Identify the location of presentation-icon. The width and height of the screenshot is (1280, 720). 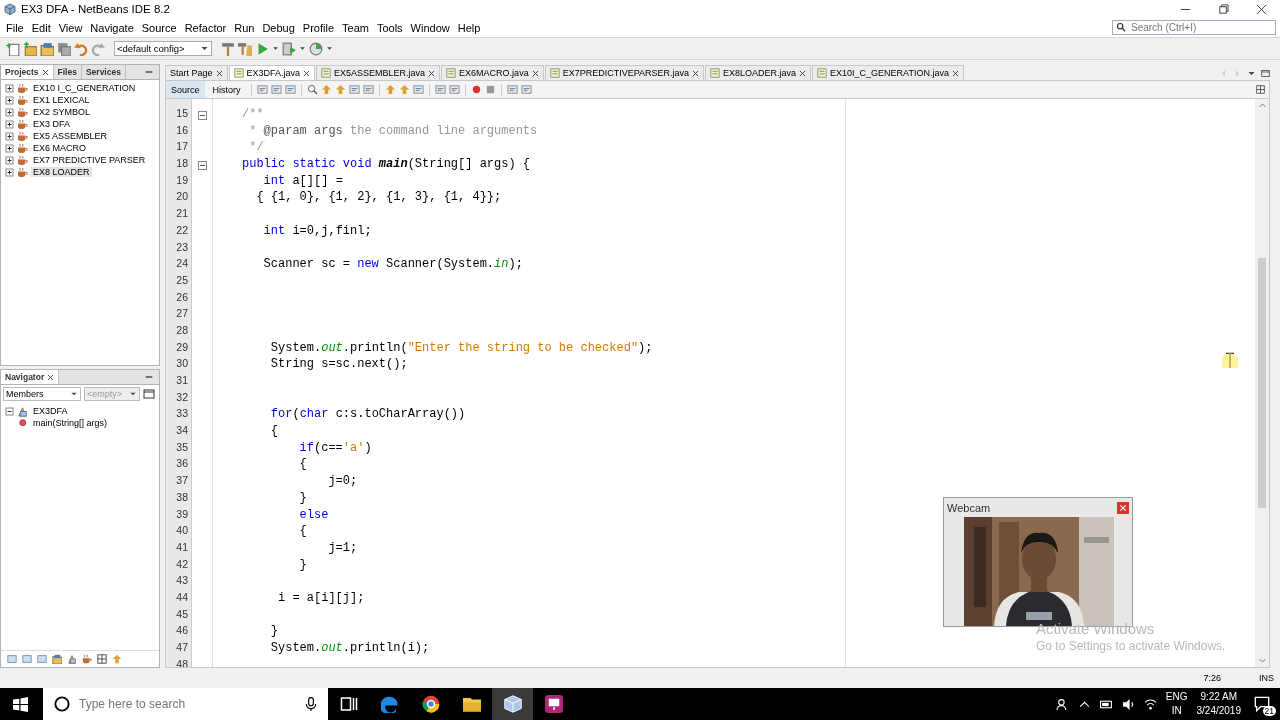
(553, 704).